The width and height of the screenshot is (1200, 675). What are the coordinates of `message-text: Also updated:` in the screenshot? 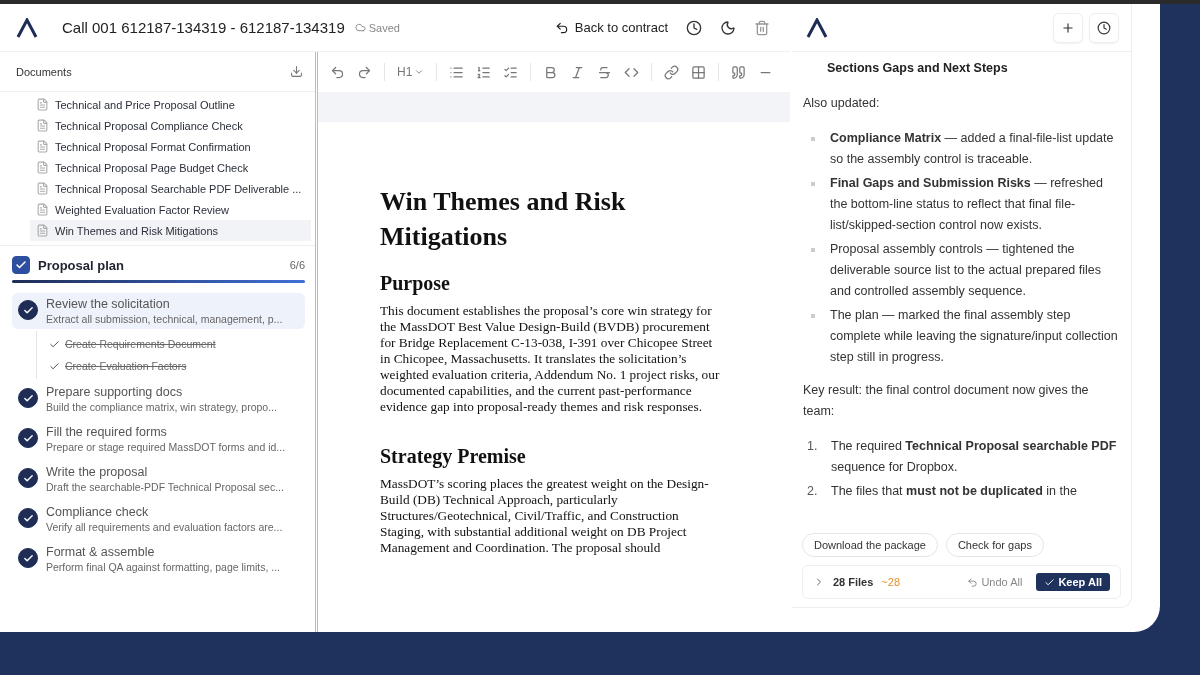 It's located at (841, 103).